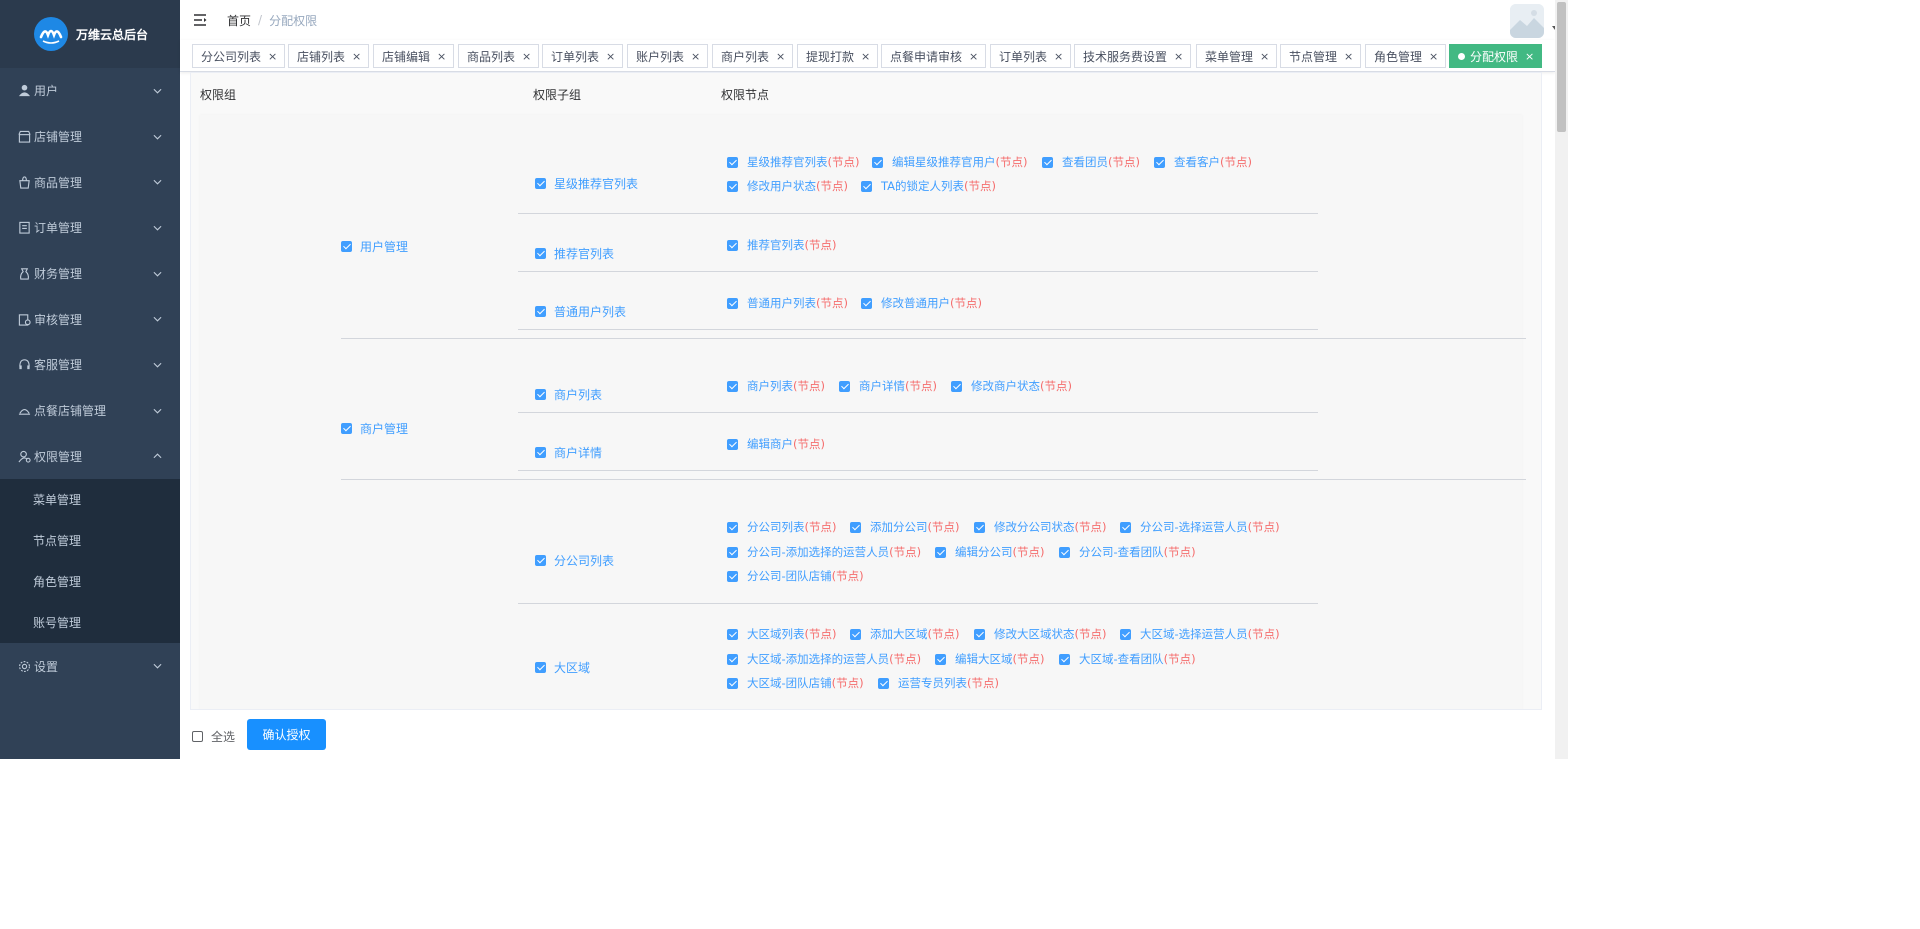 The image size is (1920, 929). Describe the element at coordinates (90, 457) in the screenshot. I see `sidebar-item-permission: 权限管理` at that location.